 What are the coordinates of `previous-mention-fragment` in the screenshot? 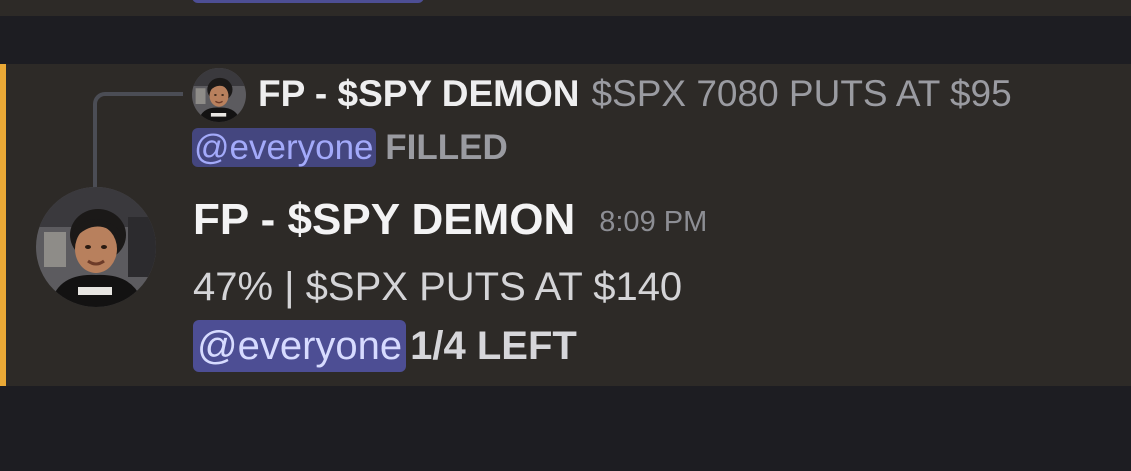 It's located at (308, 1).